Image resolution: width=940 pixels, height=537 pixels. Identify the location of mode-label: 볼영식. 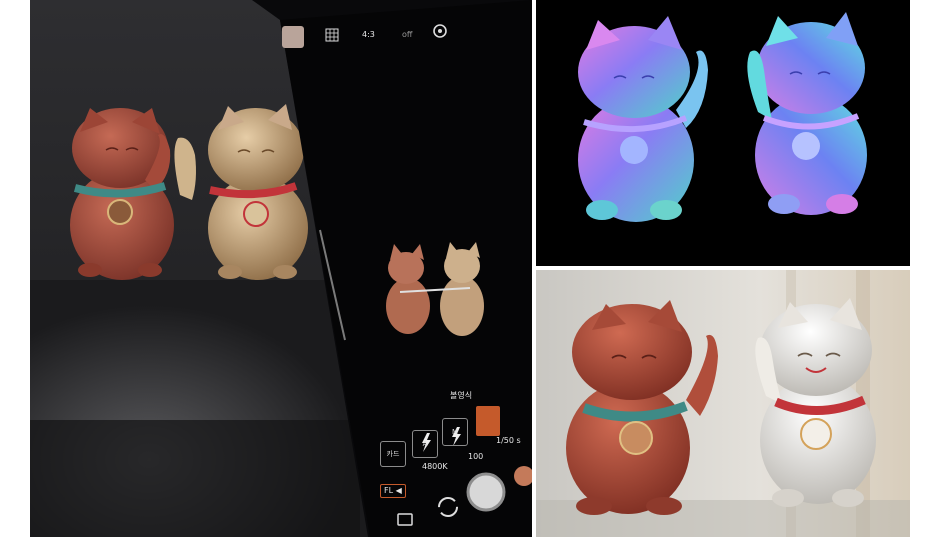
(461, 395).